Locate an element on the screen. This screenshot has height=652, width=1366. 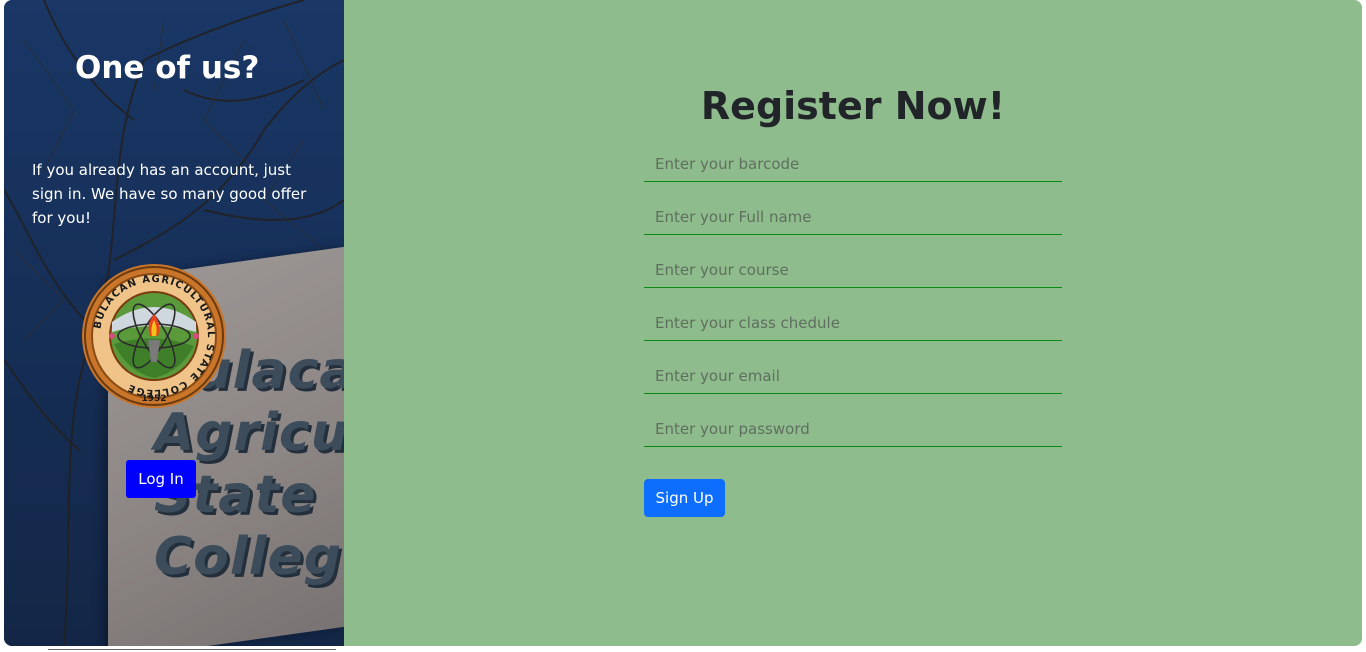
login-prompt-title: One of us? is located at coordinates (167, 68).